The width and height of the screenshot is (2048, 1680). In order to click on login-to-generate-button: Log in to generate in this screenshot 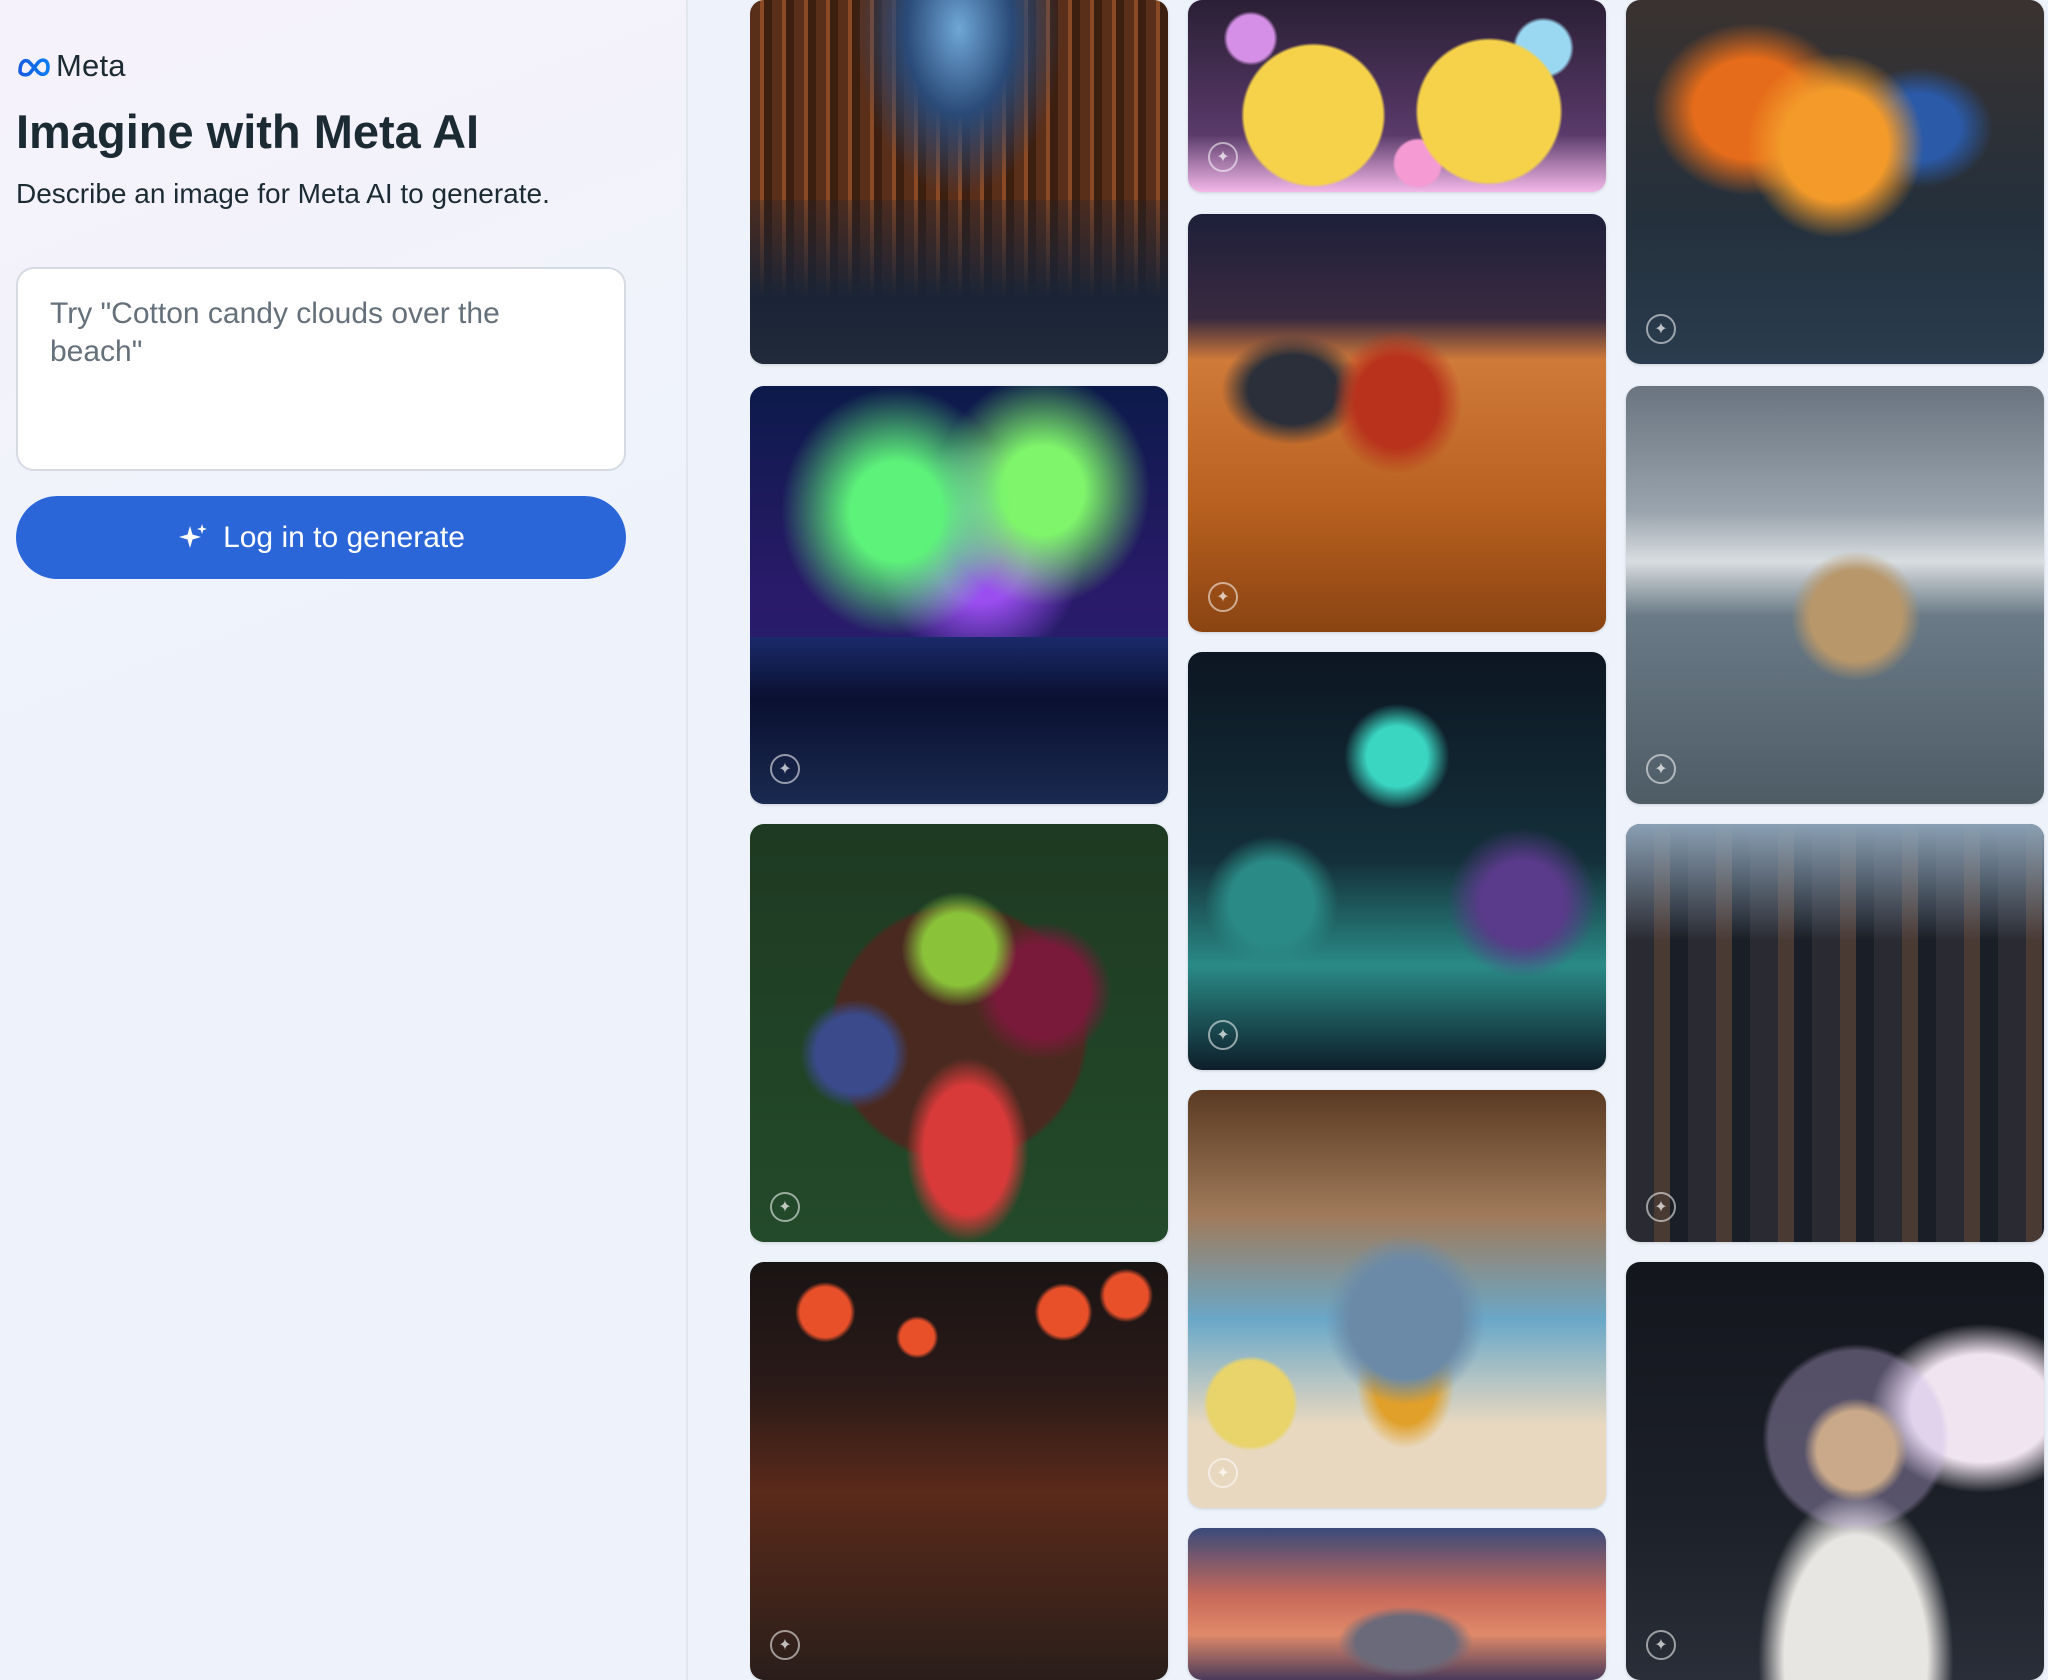, I will do `click(321, 537)`.